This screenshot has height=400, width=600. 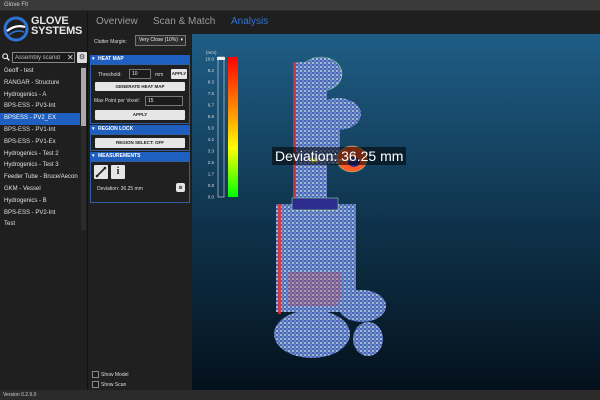 I want to click on max-point-input: 15, so click(x=164, y=101).